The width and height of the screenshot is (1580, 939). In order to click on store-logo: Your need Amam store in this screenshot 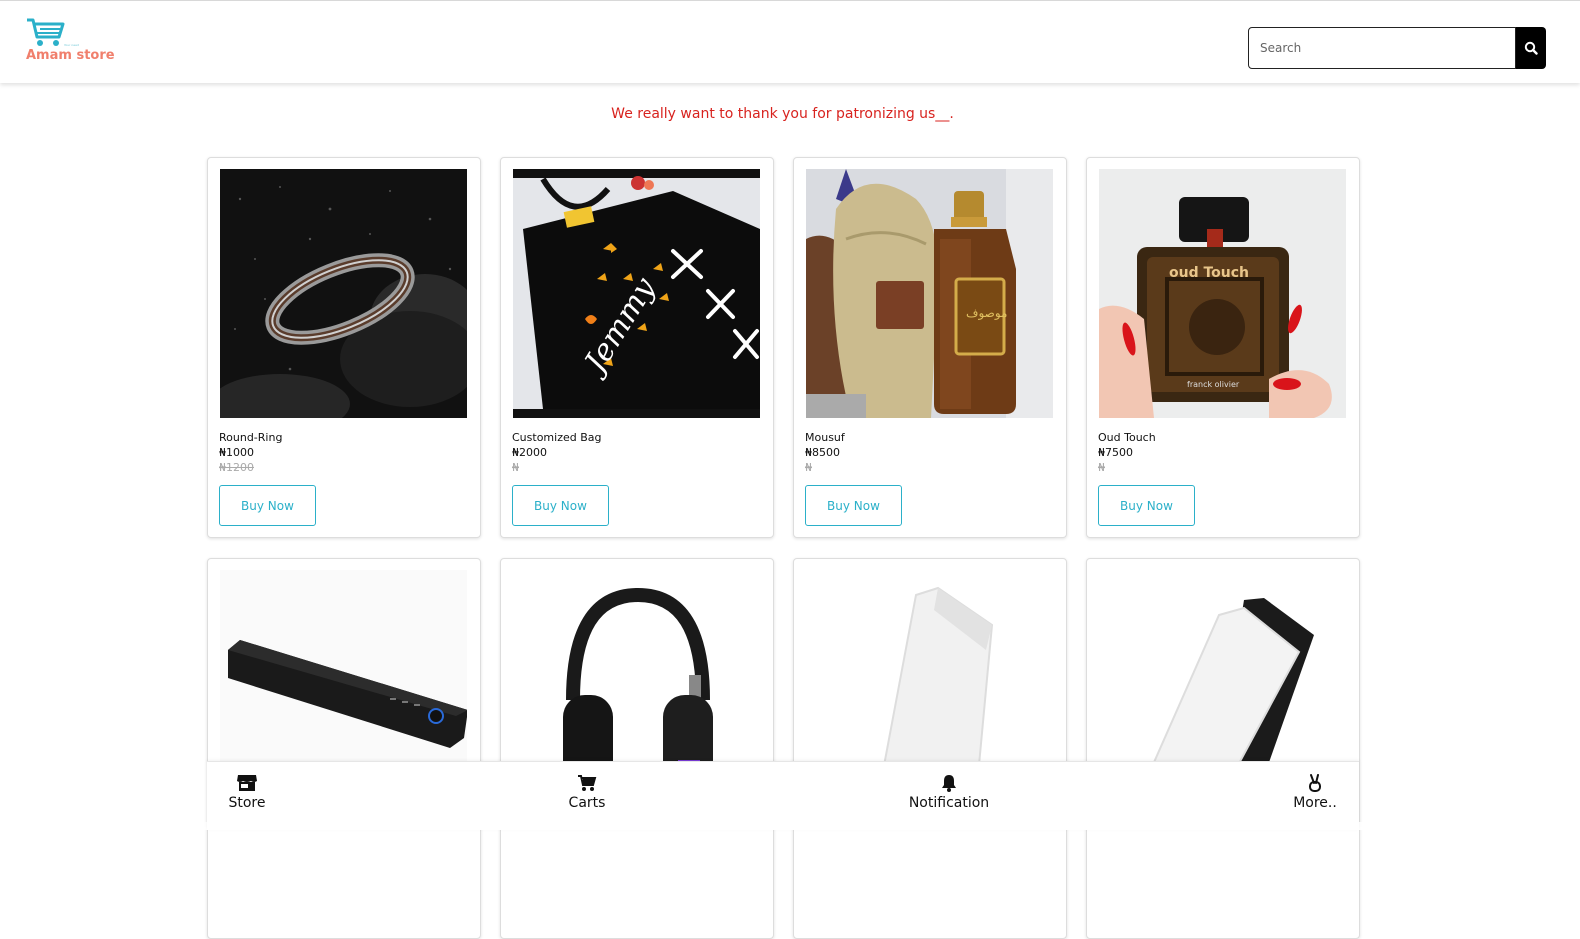, I will do `click(79, 42)`.